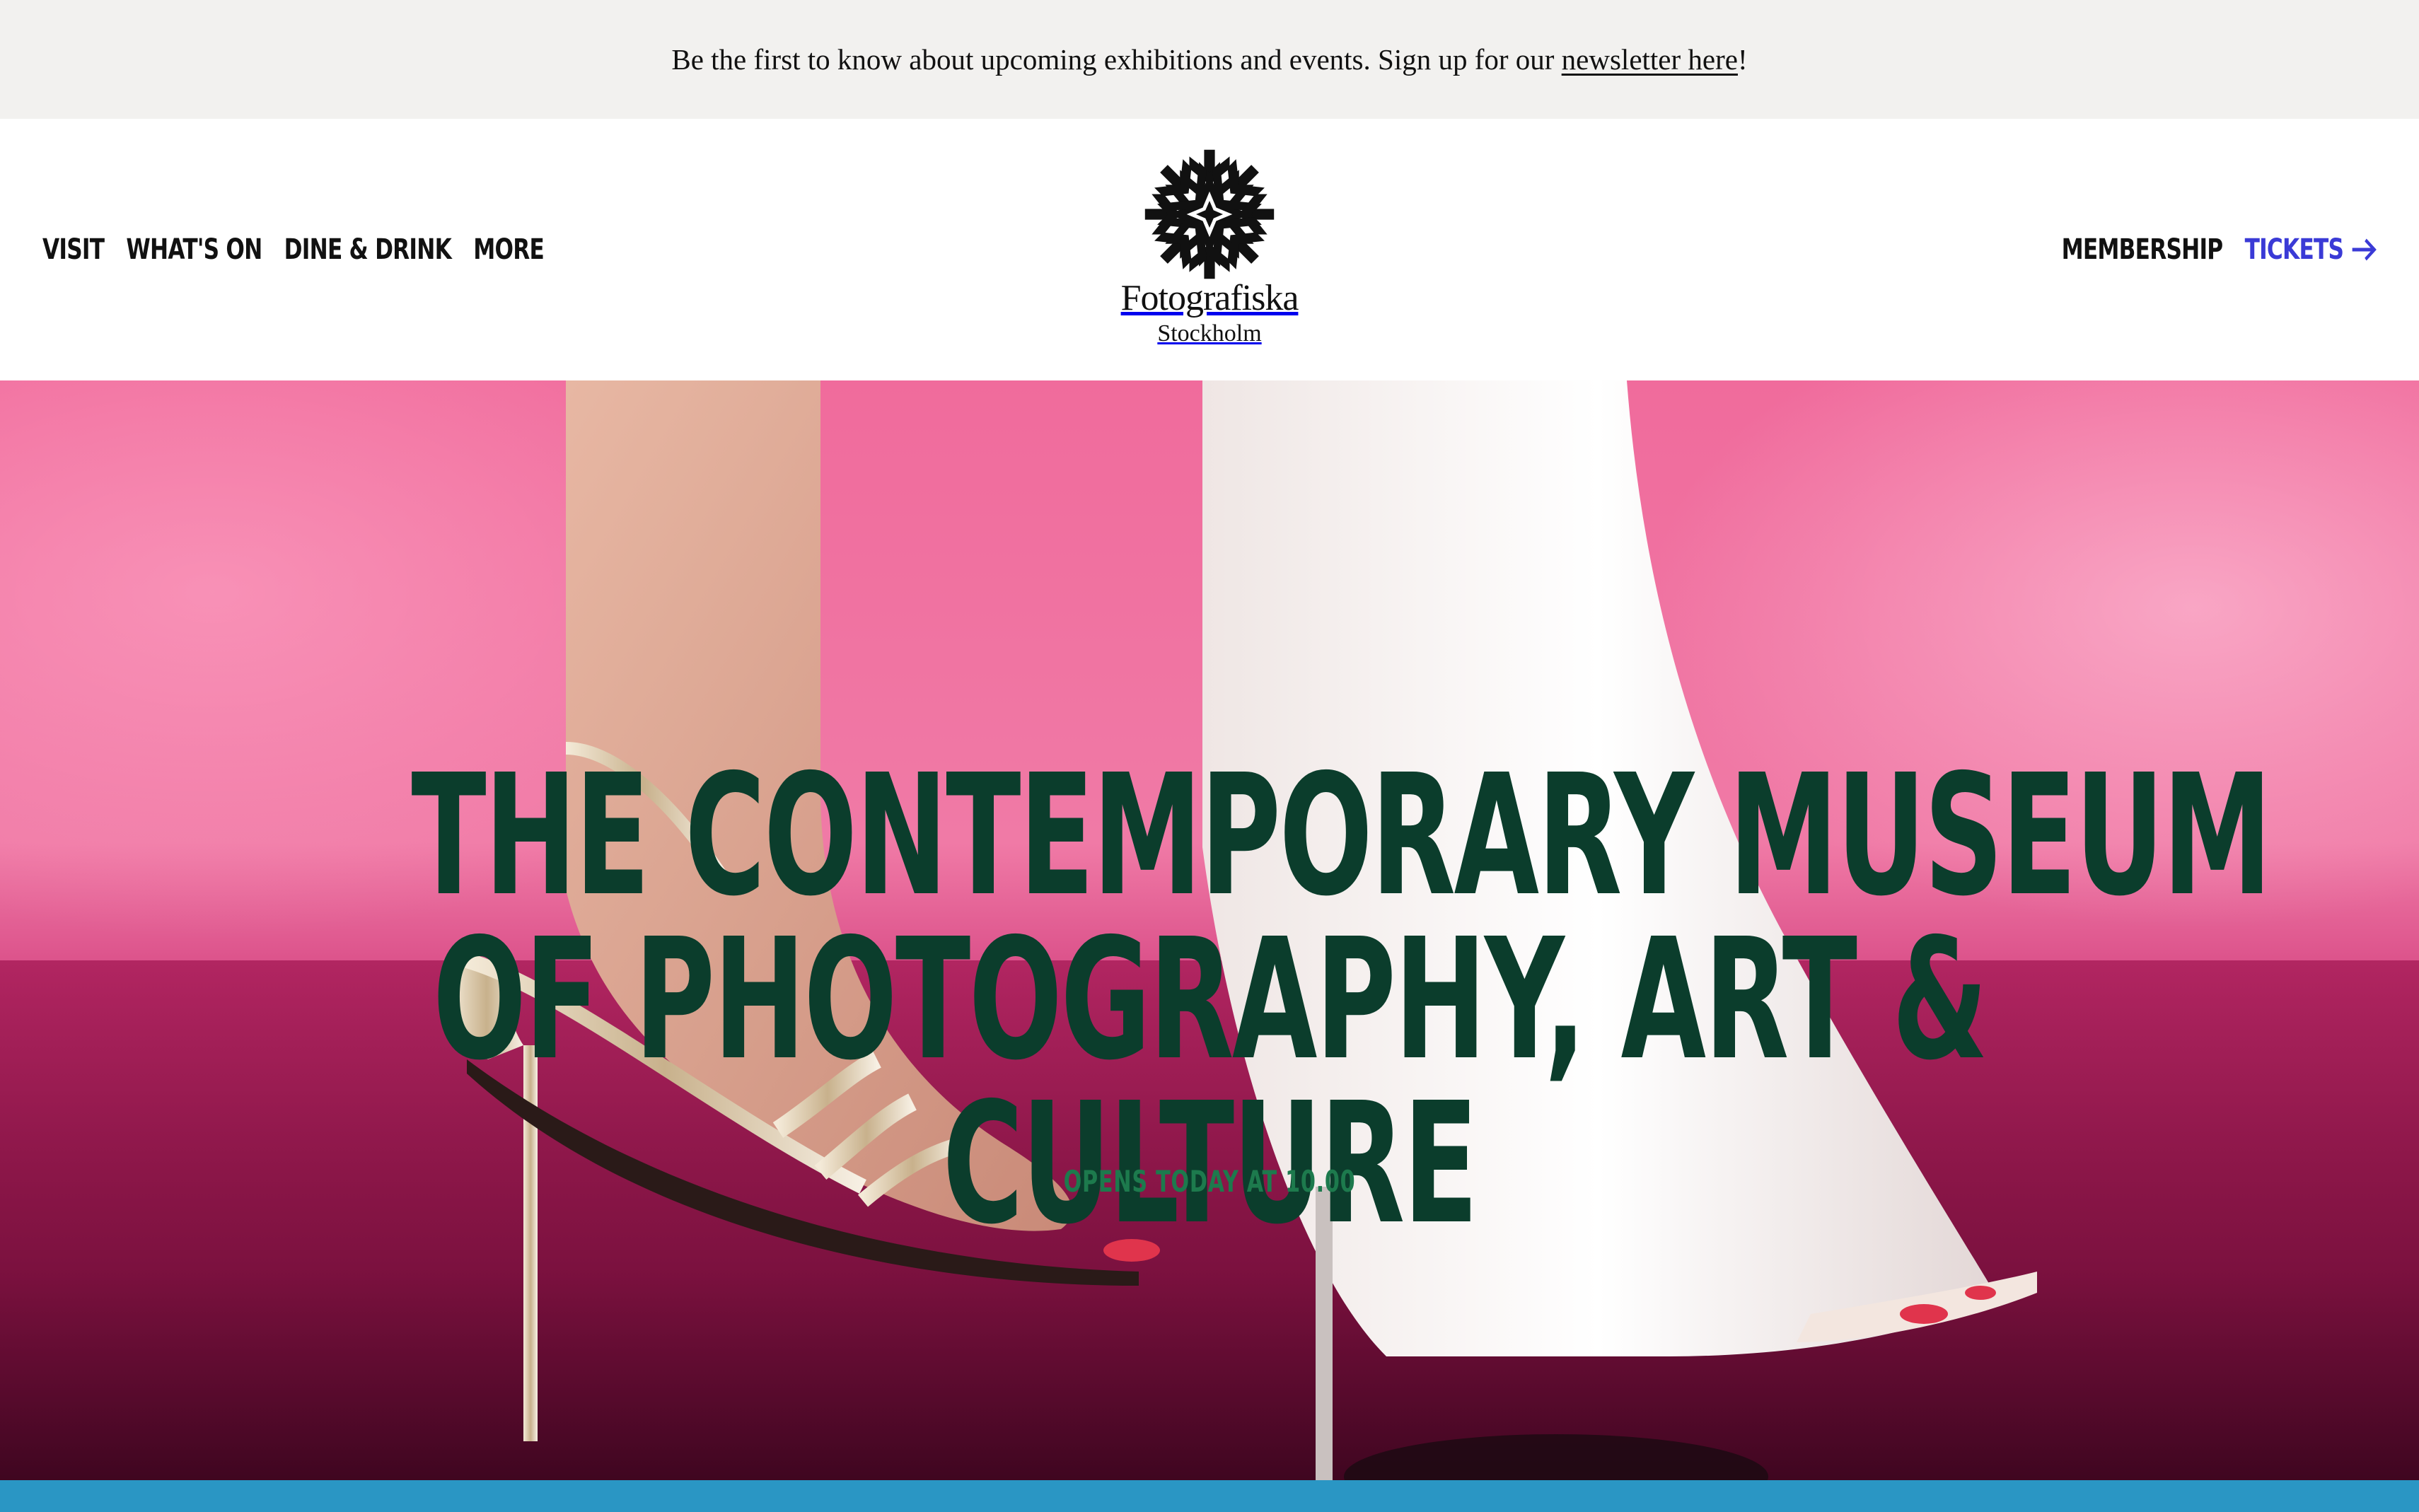 The height and width of the screenshot is (1512, 2419). What do you see at coordinates (368, 249) in the screenshot?
I see `nav-dine-drink: DINE & DRINK` at bounding box center [368, 249].